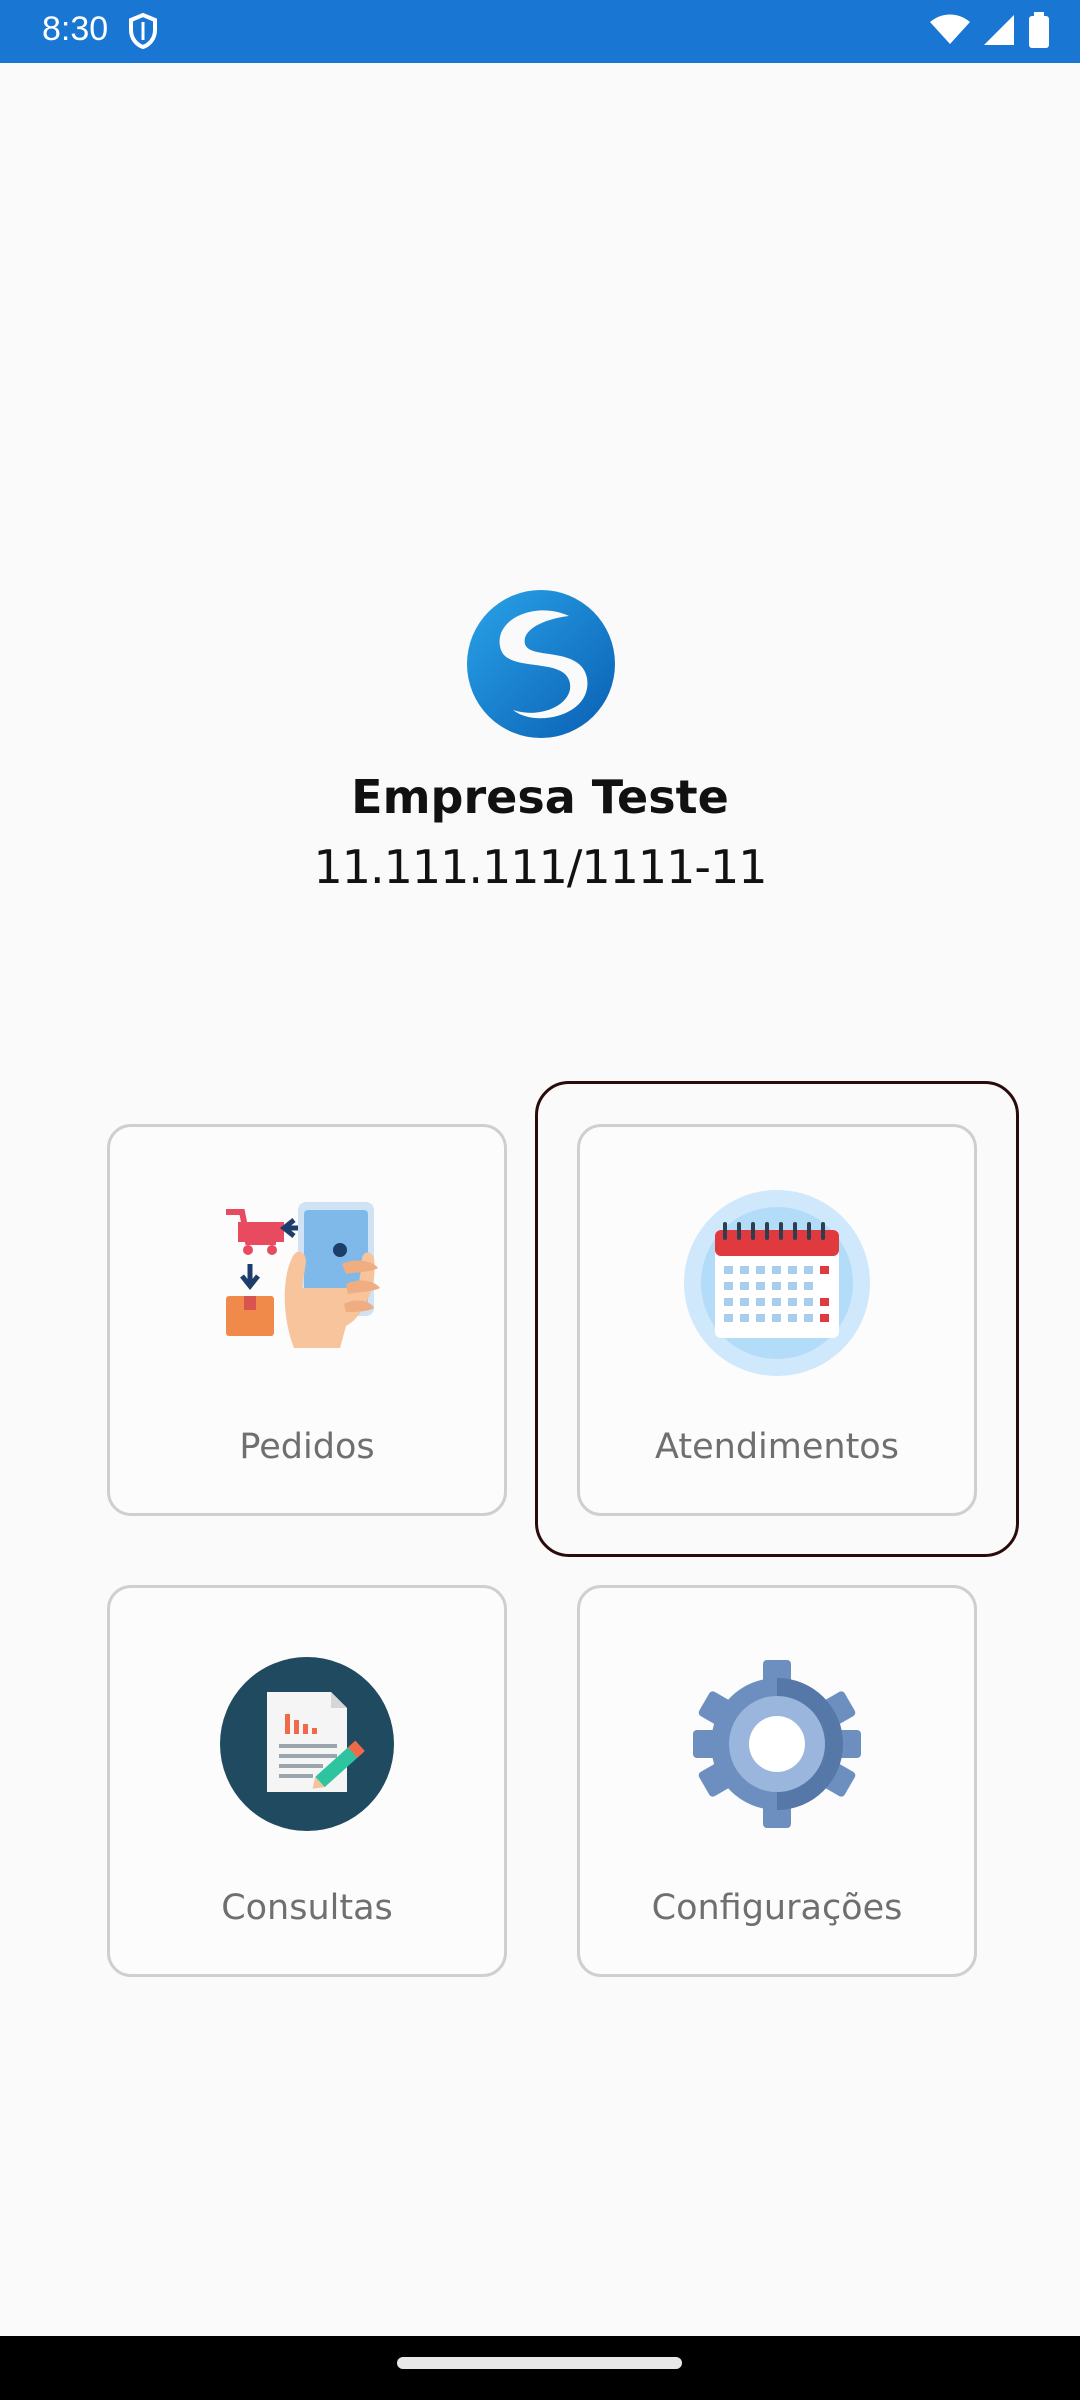 The image size is (1080, 2400). Describe the element at coordinates (999, 30) in the screenshot. I see `signal-icon` at that location.